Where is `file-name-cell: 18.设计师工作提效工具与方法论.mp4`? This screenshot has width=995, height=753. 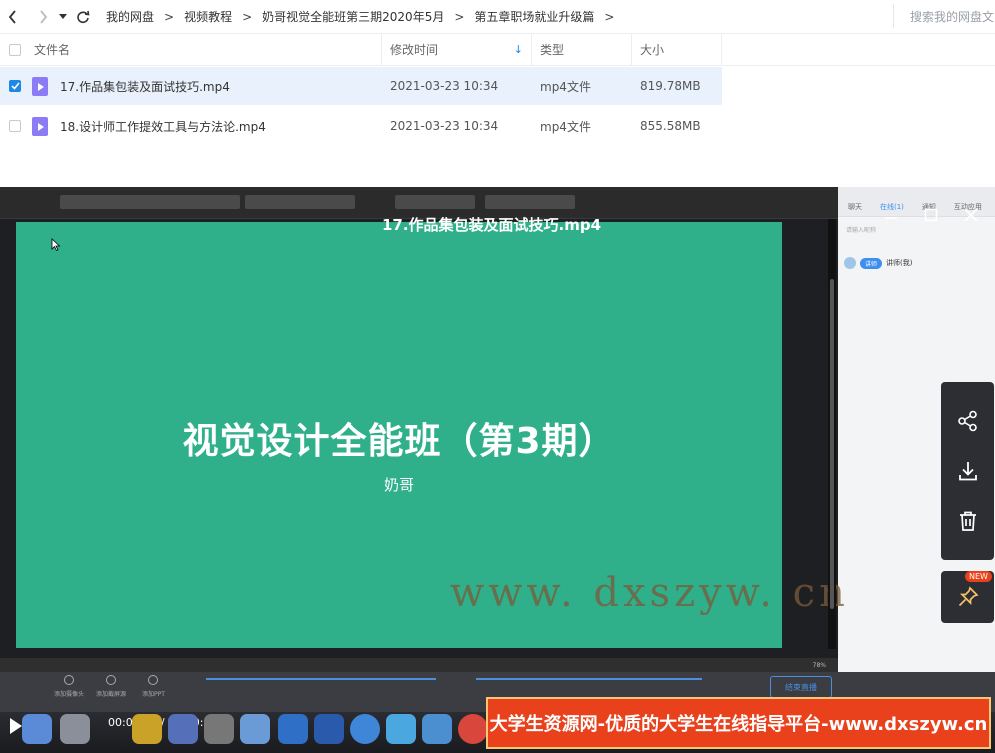 file-name-cell: 18.设计师工作提效工具与方法论.mp4 is located at coordinates (206, 126).